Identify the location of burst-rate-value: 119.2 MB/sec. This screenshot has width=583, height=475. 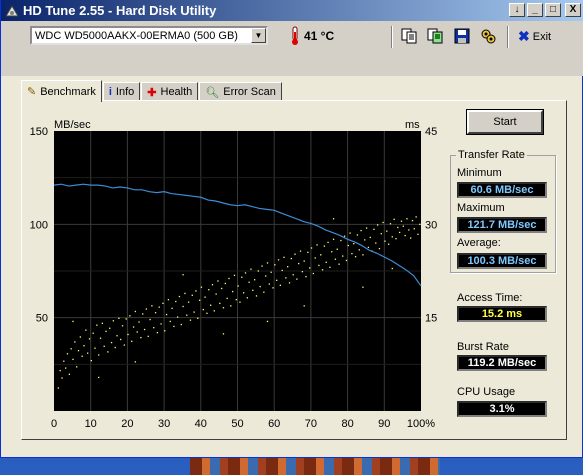
(502, 363).